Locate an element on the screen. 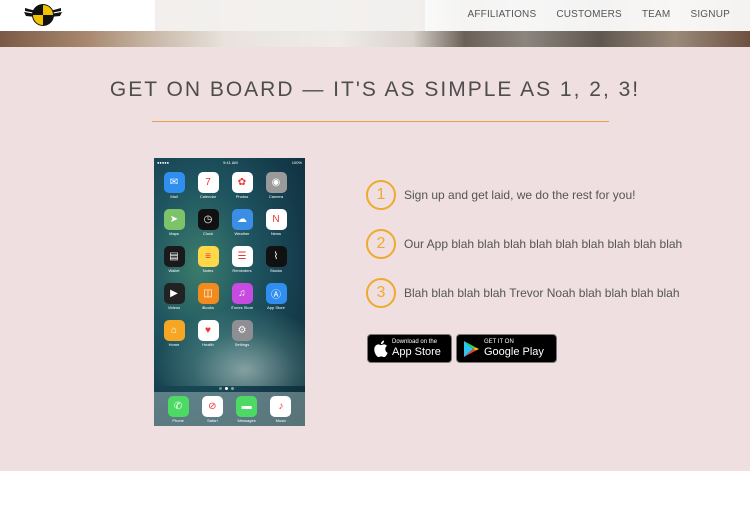 The image size is (750, 509). app-label: Settings is located at coordinates (242, 344).